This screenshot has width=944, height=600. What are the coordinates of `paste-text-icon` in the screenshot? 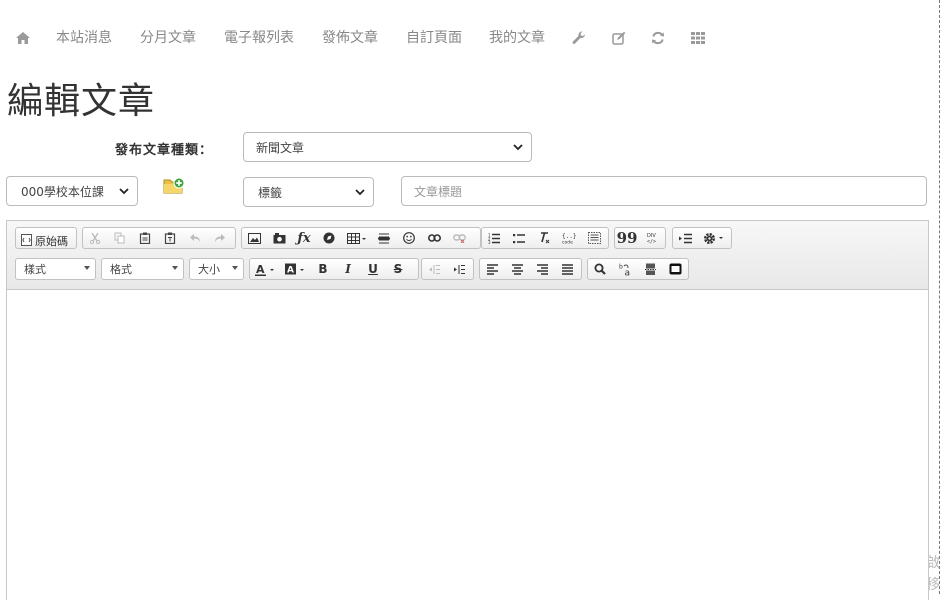 It's located at (170, 238).